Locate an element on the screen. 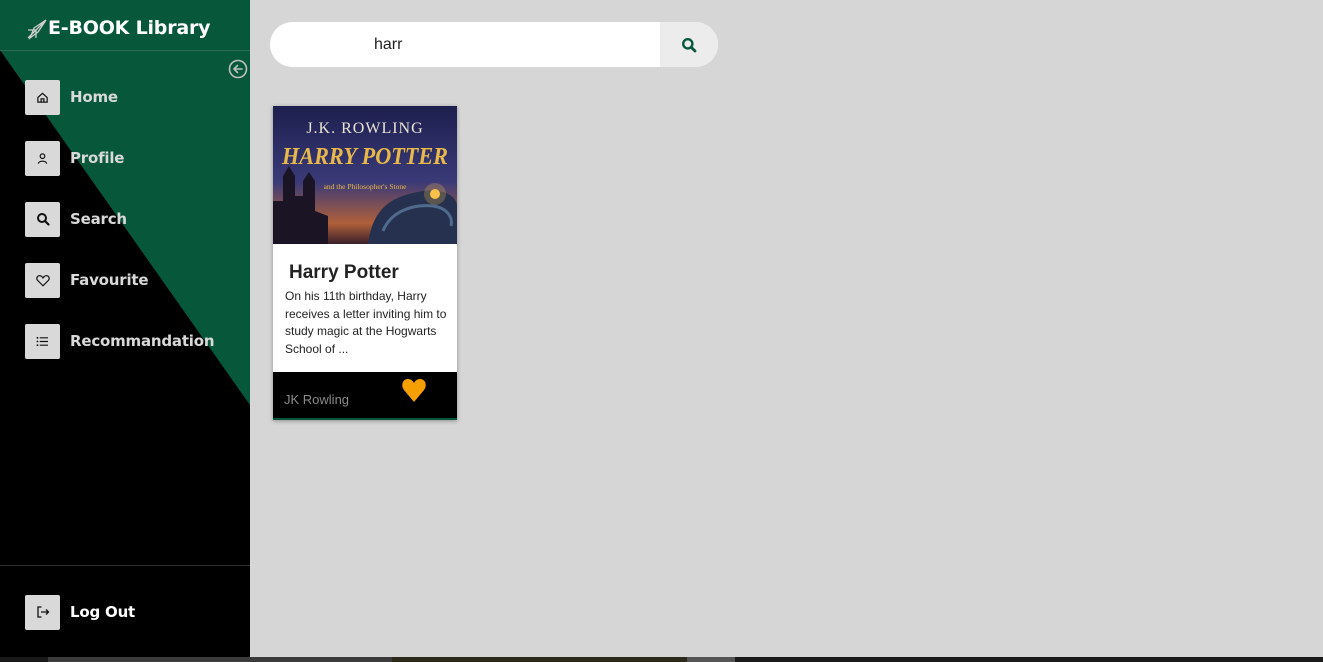 The image size is (1323, 662). sidebar-item-home: Home is located at coordinates (71, 97).